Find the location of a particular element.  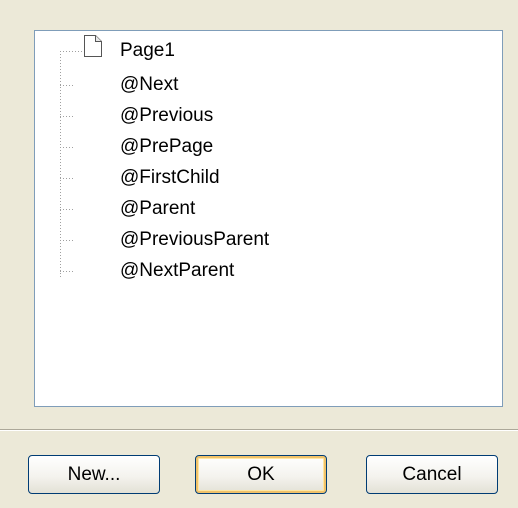

dialog-separator is located at coordinates (259, 430).